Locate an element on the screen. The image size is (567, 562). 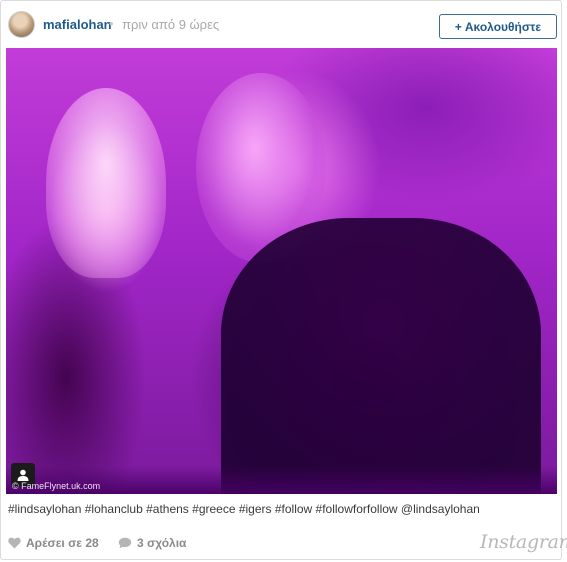
photo-figure-left is located at coordinates (106, 183).